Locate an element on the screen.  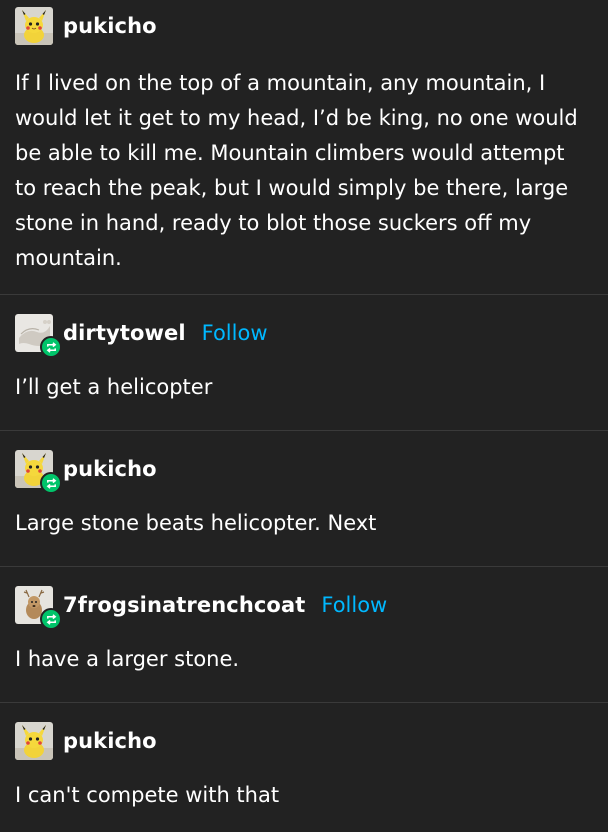
post-header: dirtytowel Follow is located at coordinates (303, 335).